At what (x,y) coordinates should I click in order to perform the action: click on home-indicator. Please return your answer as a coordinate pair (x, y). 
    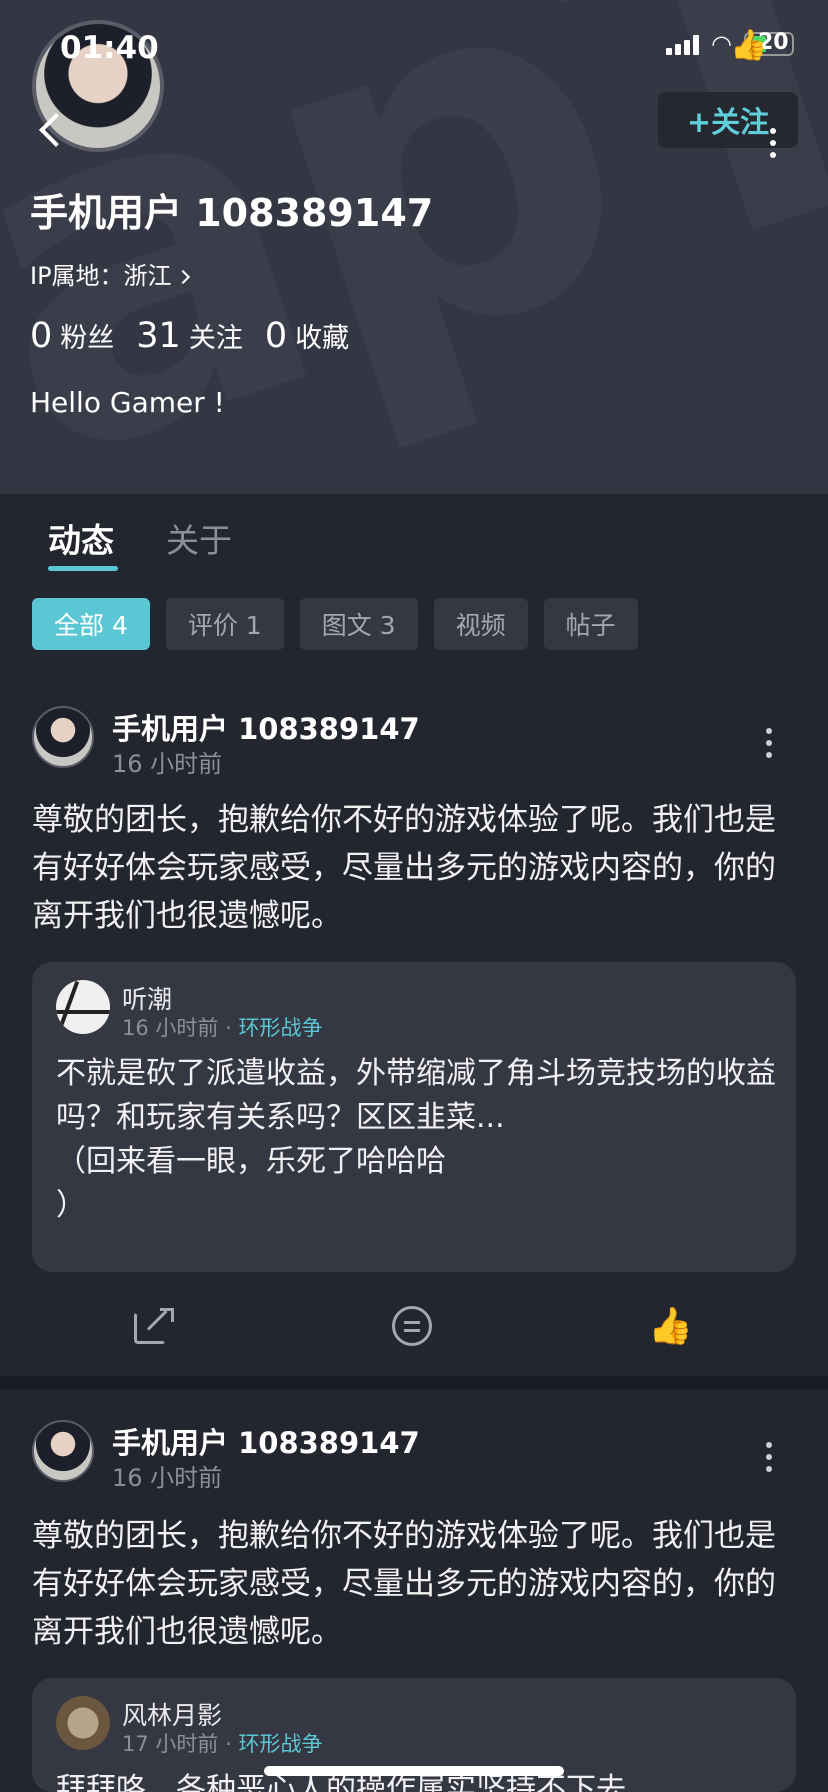
    Looking at the image, I should click on (414, 1771).